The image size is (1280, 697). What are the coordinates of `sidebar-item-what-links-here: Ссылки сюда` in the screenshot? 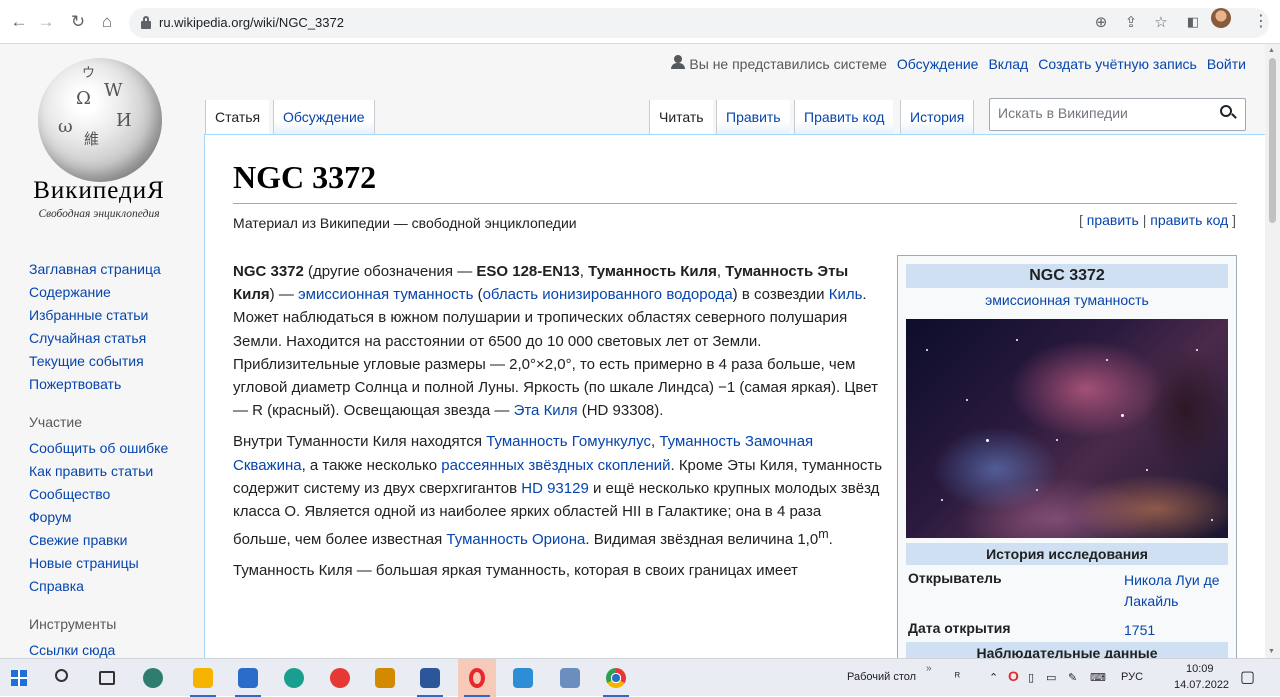 It's located at (114, 648).